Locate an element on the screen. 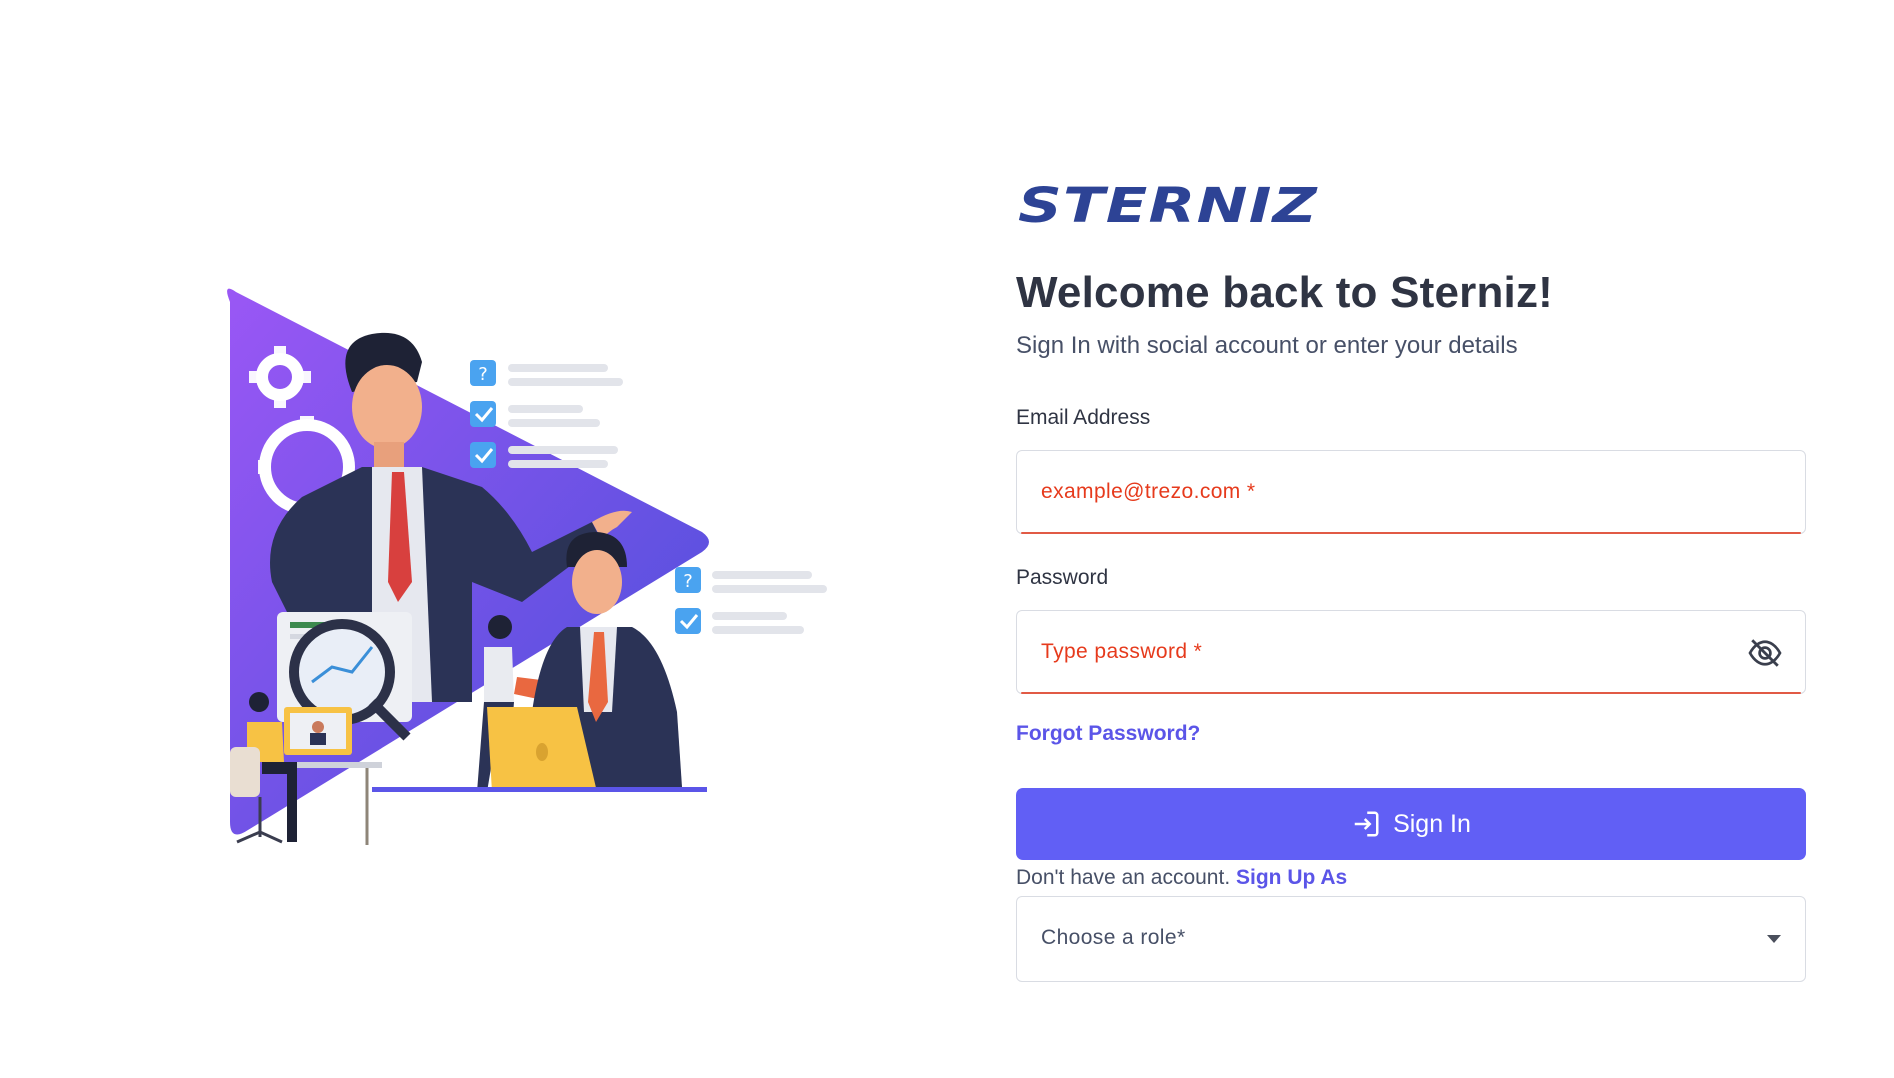  password-field-container is located at coordinates (1411, 652).